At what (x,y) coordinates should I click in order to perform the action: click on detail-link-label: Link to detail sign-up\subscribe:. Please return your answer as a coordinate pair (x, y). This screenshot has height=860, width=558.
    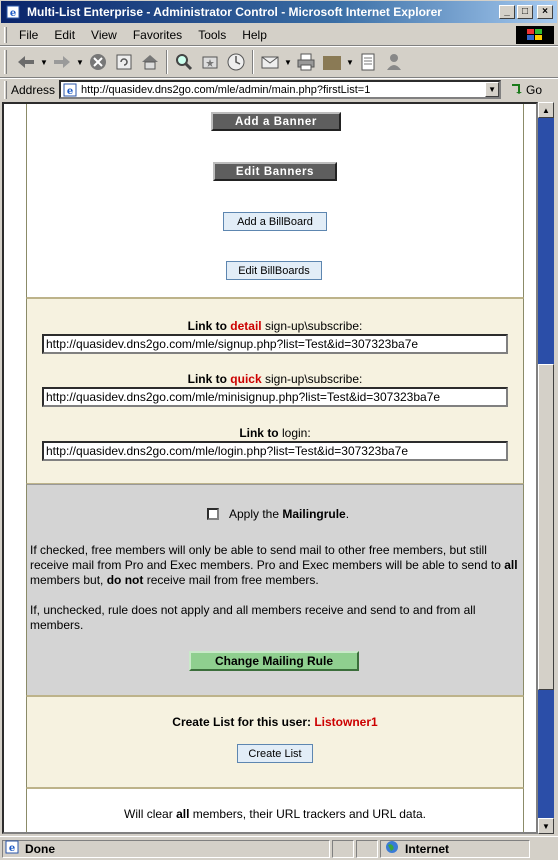
    Looking at the image, I should click on (275, 326).